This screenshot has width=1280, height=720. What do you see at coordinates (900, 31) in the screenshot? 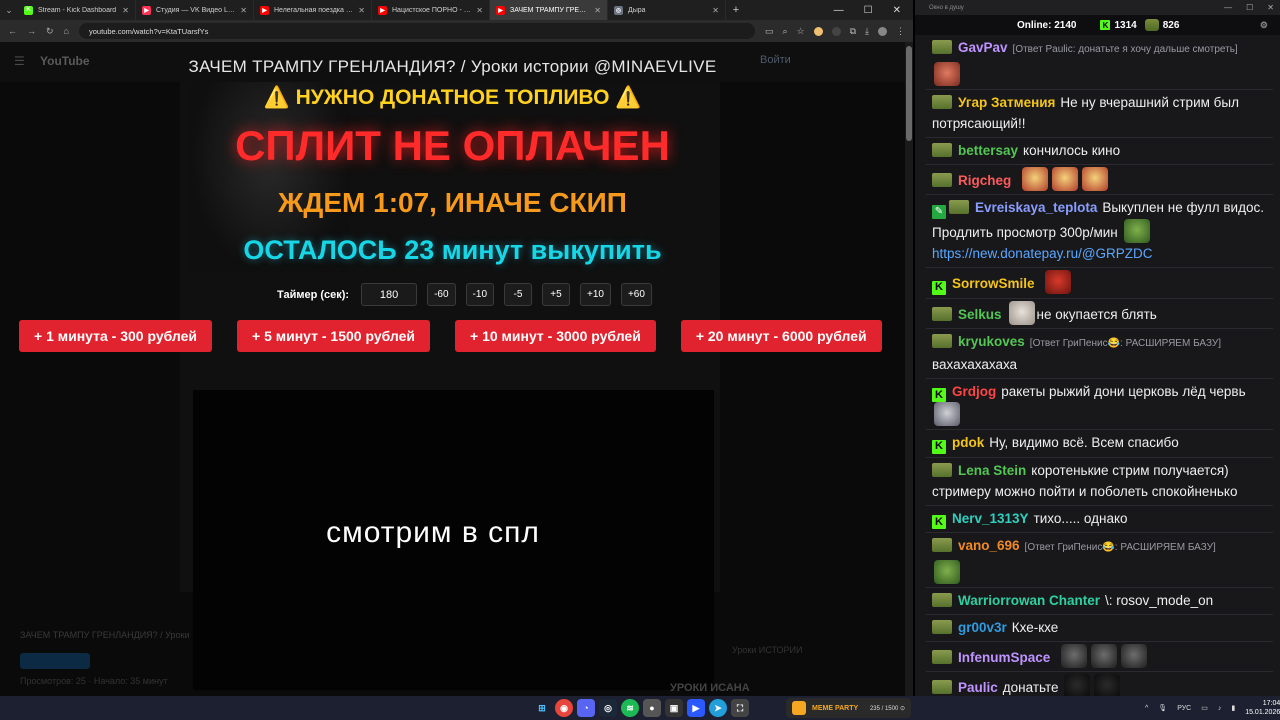
I see `menu-icon: ⋮` at bounding box center [900, 31].